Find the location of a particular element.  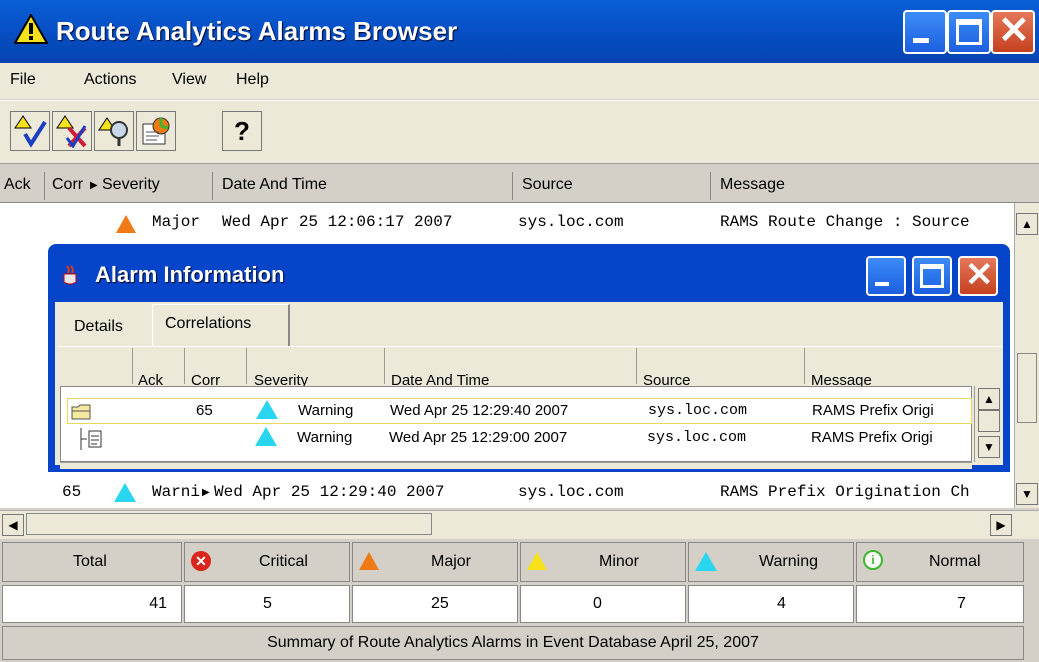

horizontal-scrollbar: ◀ ▶ is located at coordinates (519, 524).